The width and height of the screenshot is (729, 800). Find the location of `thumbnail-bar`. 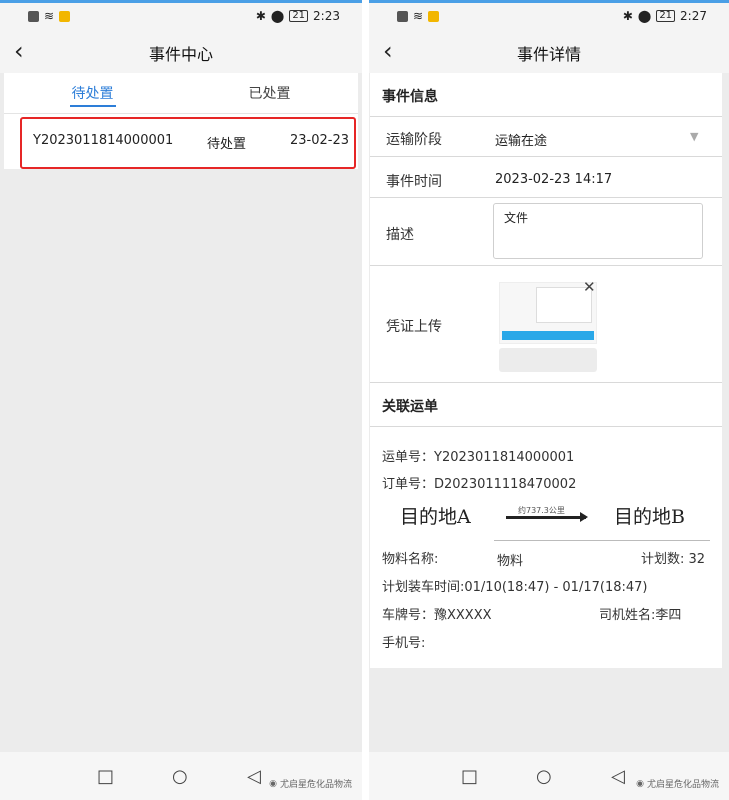

thumbnail-bar is located at coordinates (548, 335).